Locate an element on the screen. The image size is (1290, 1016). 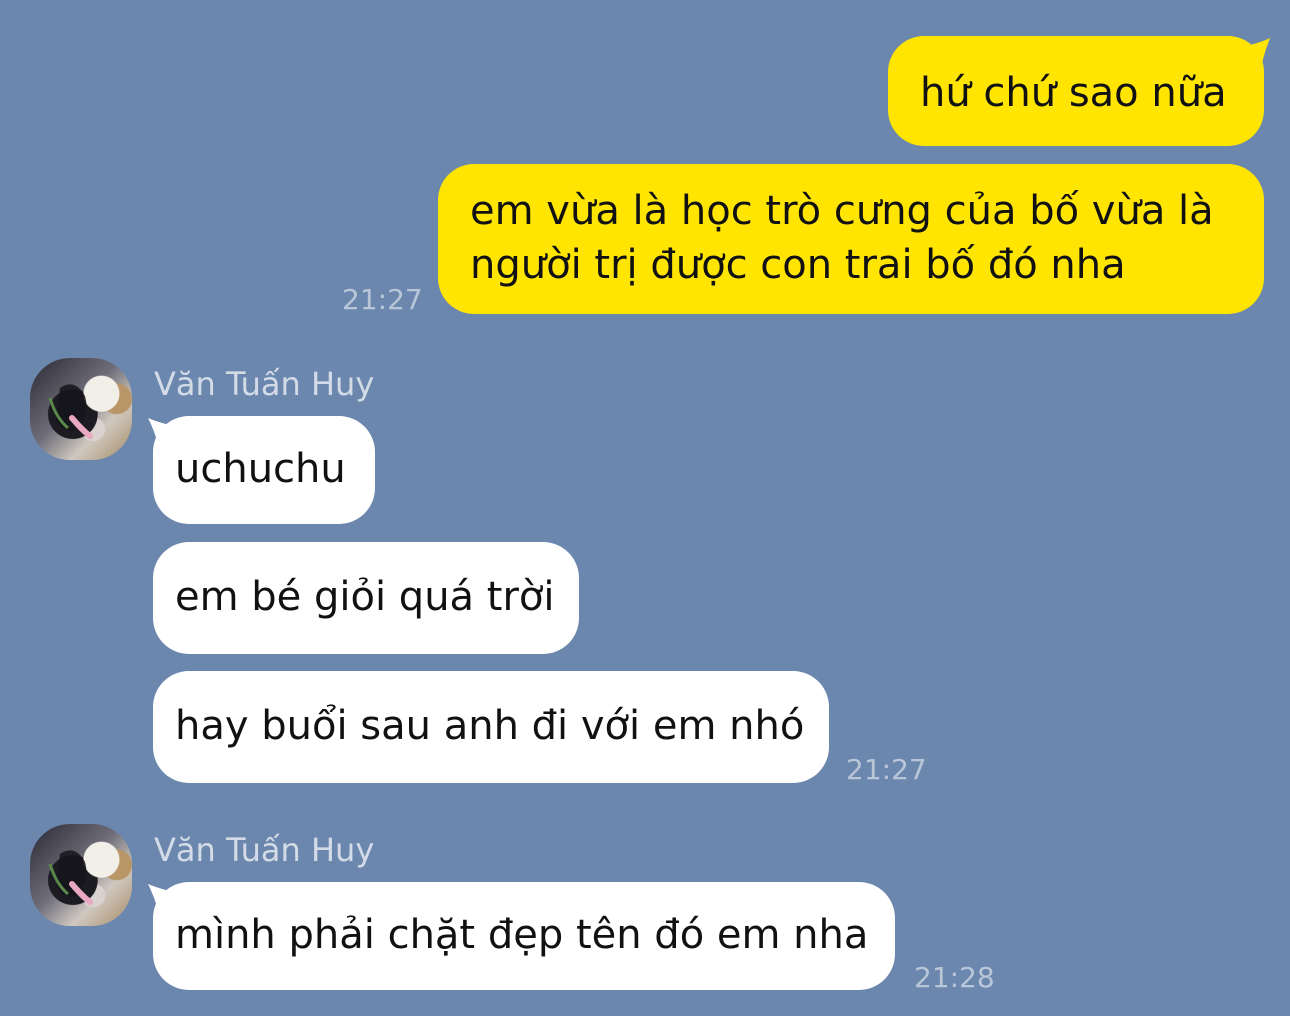
message-text-line-2: người trị được con trai bố đó nha is located at coordinates (798, 265).